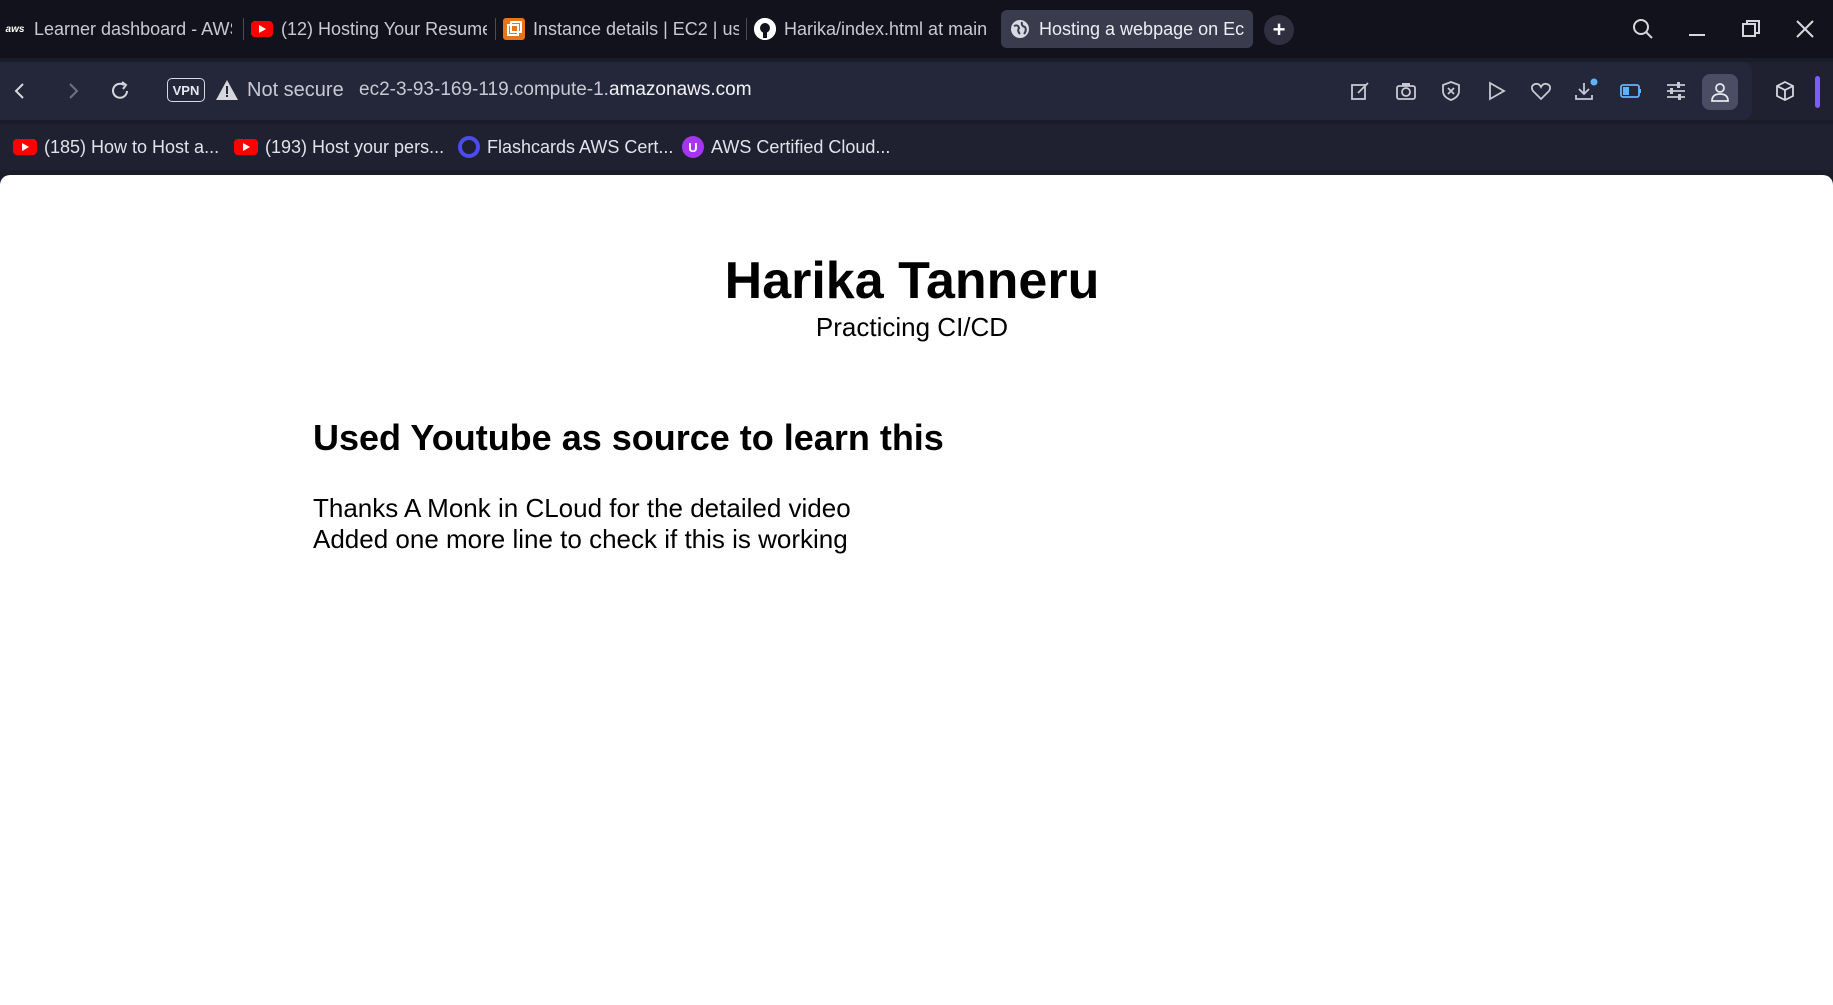 The image size is (1833, 1005). I want to click on player-button, so click(1496, 91).